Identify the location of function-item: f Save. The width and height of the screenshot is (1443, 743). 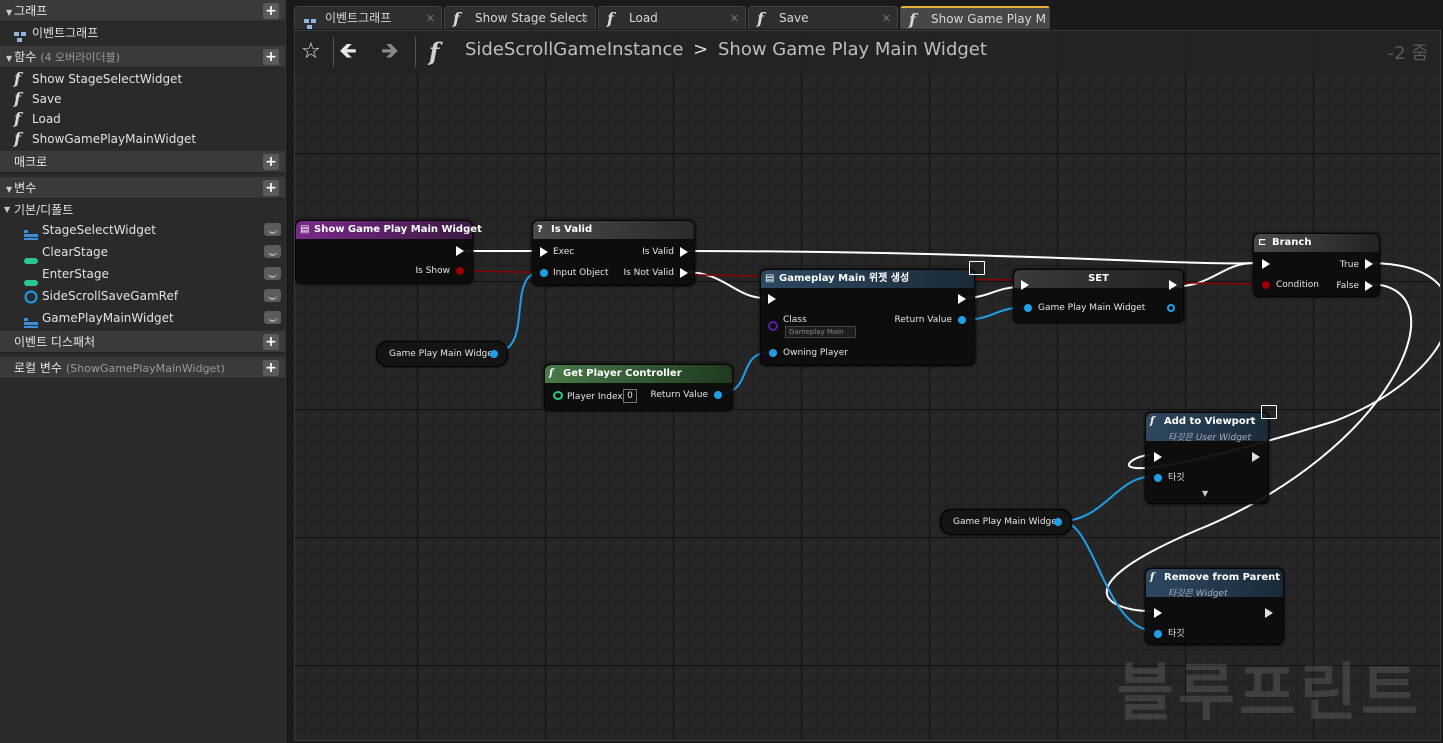
(142, 99).